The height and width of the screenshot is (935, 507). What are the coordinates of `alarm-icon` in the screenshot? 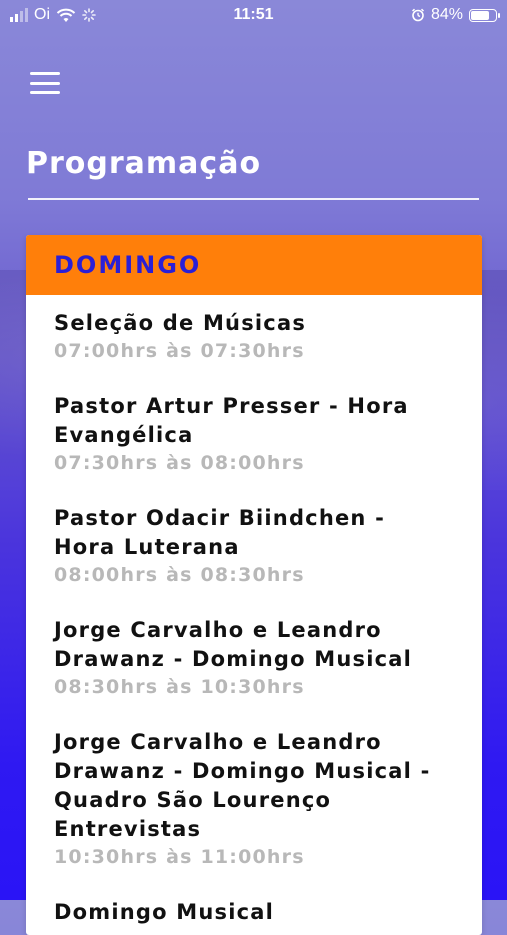 It's located at (417, 15).